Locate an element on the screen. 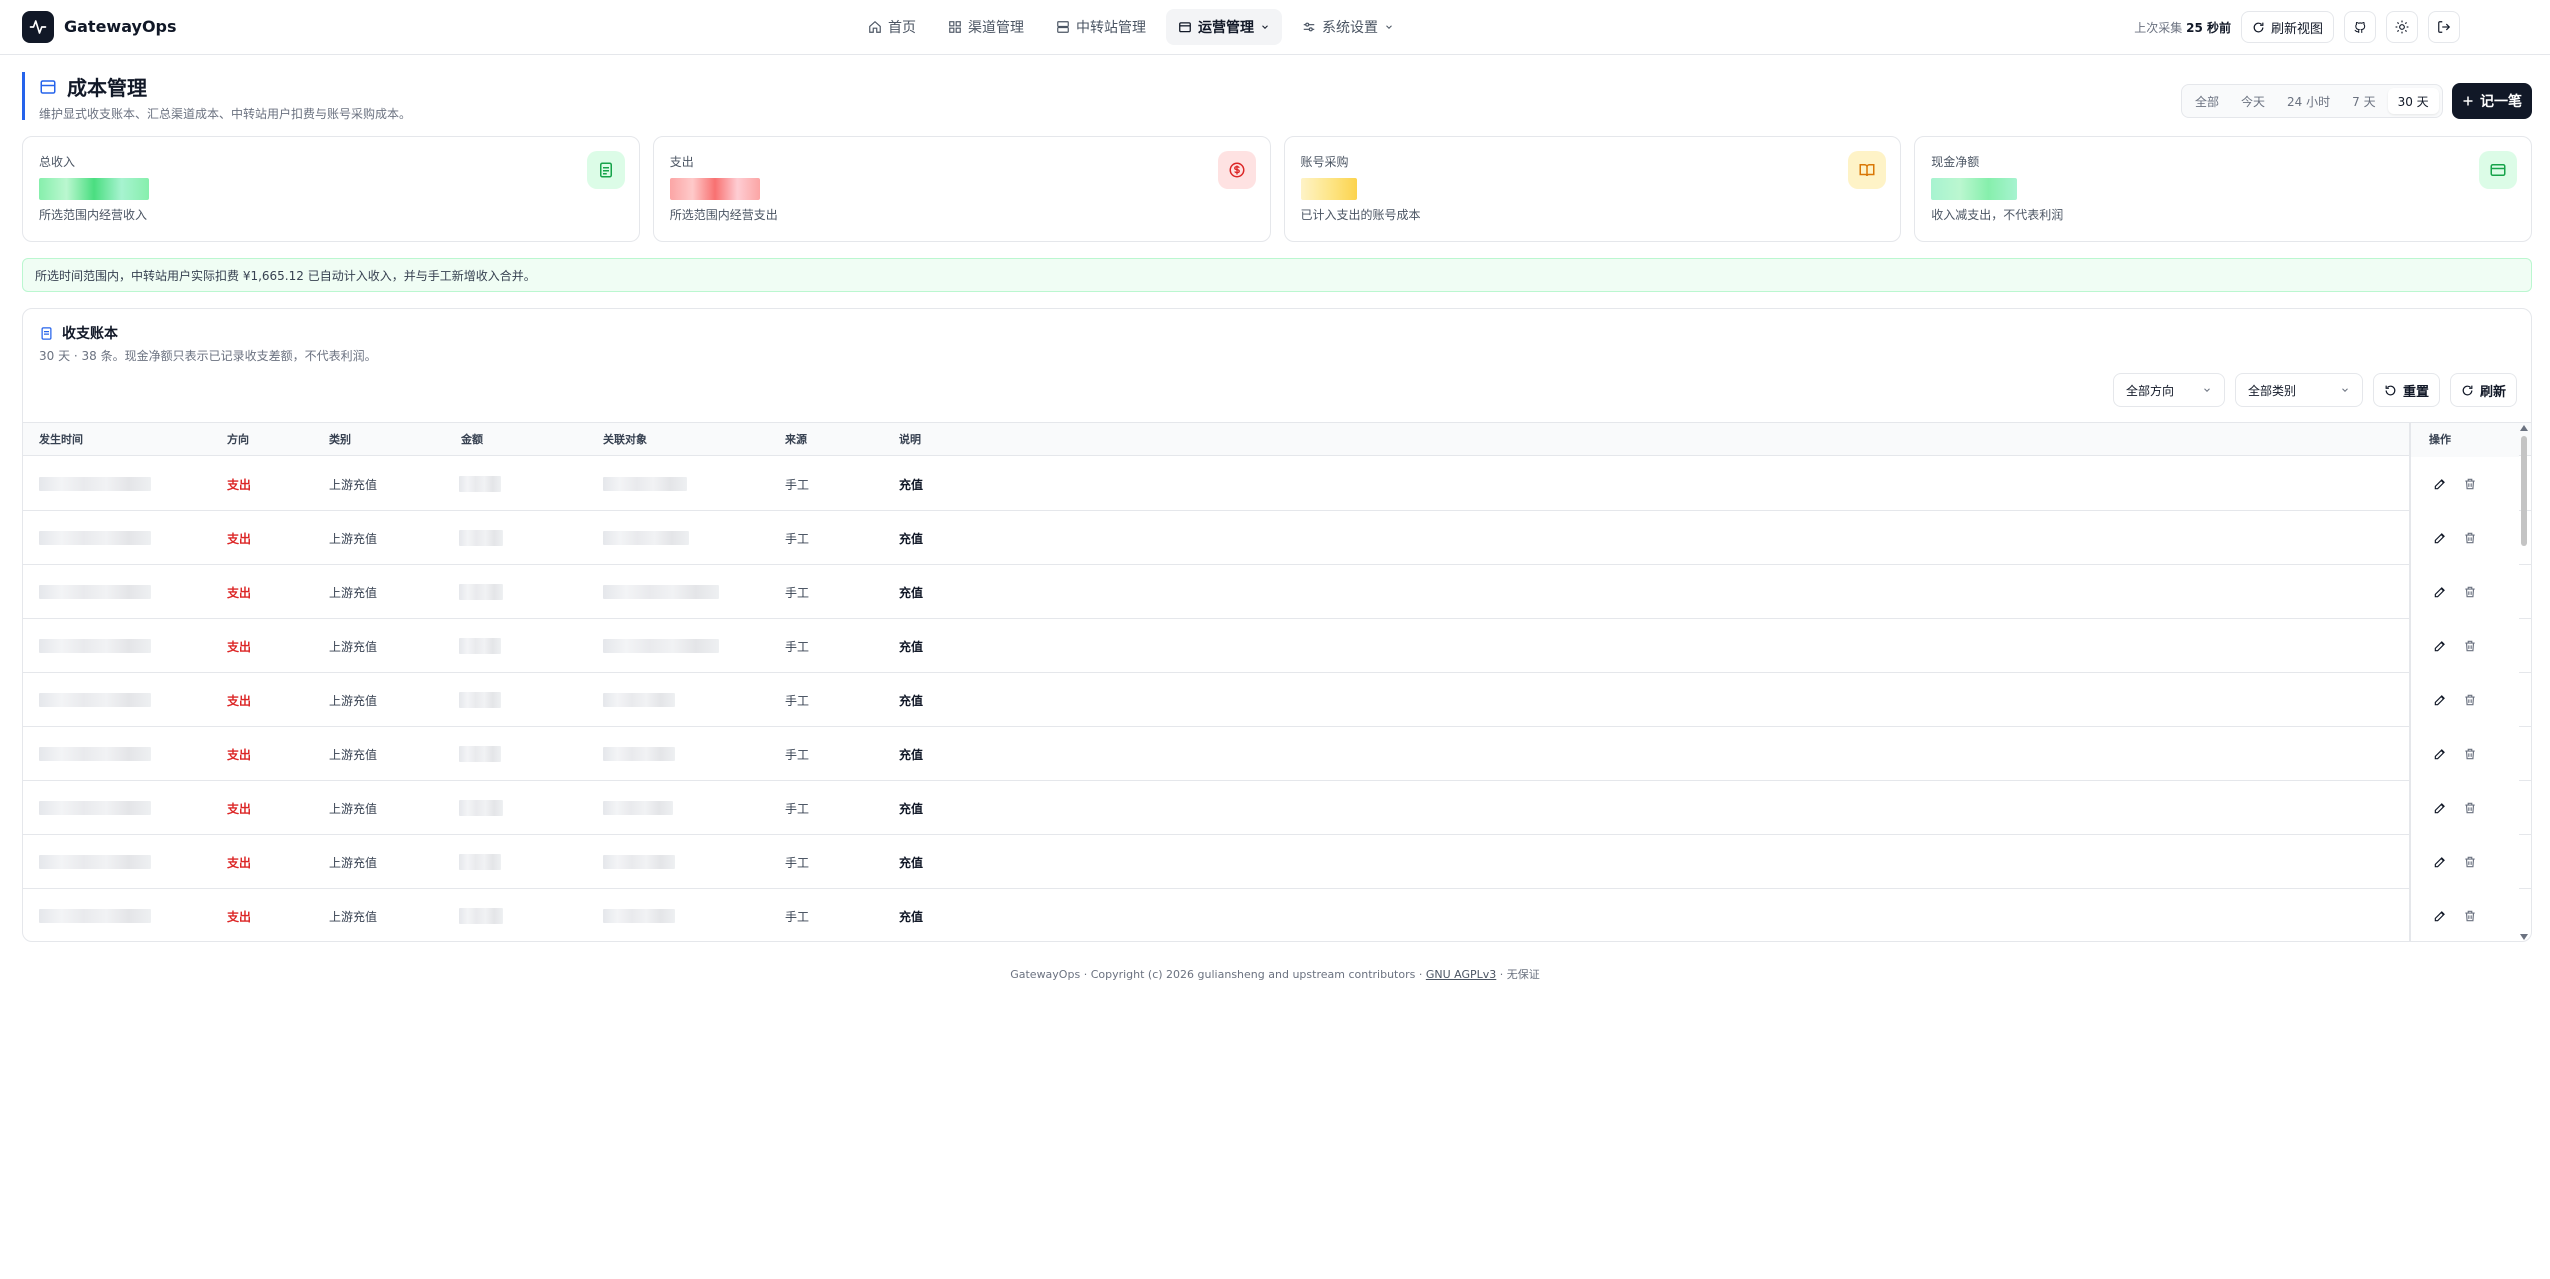 This screenshot has width=2550, height=1279. server-icon is located at coordinates (1063, 27).